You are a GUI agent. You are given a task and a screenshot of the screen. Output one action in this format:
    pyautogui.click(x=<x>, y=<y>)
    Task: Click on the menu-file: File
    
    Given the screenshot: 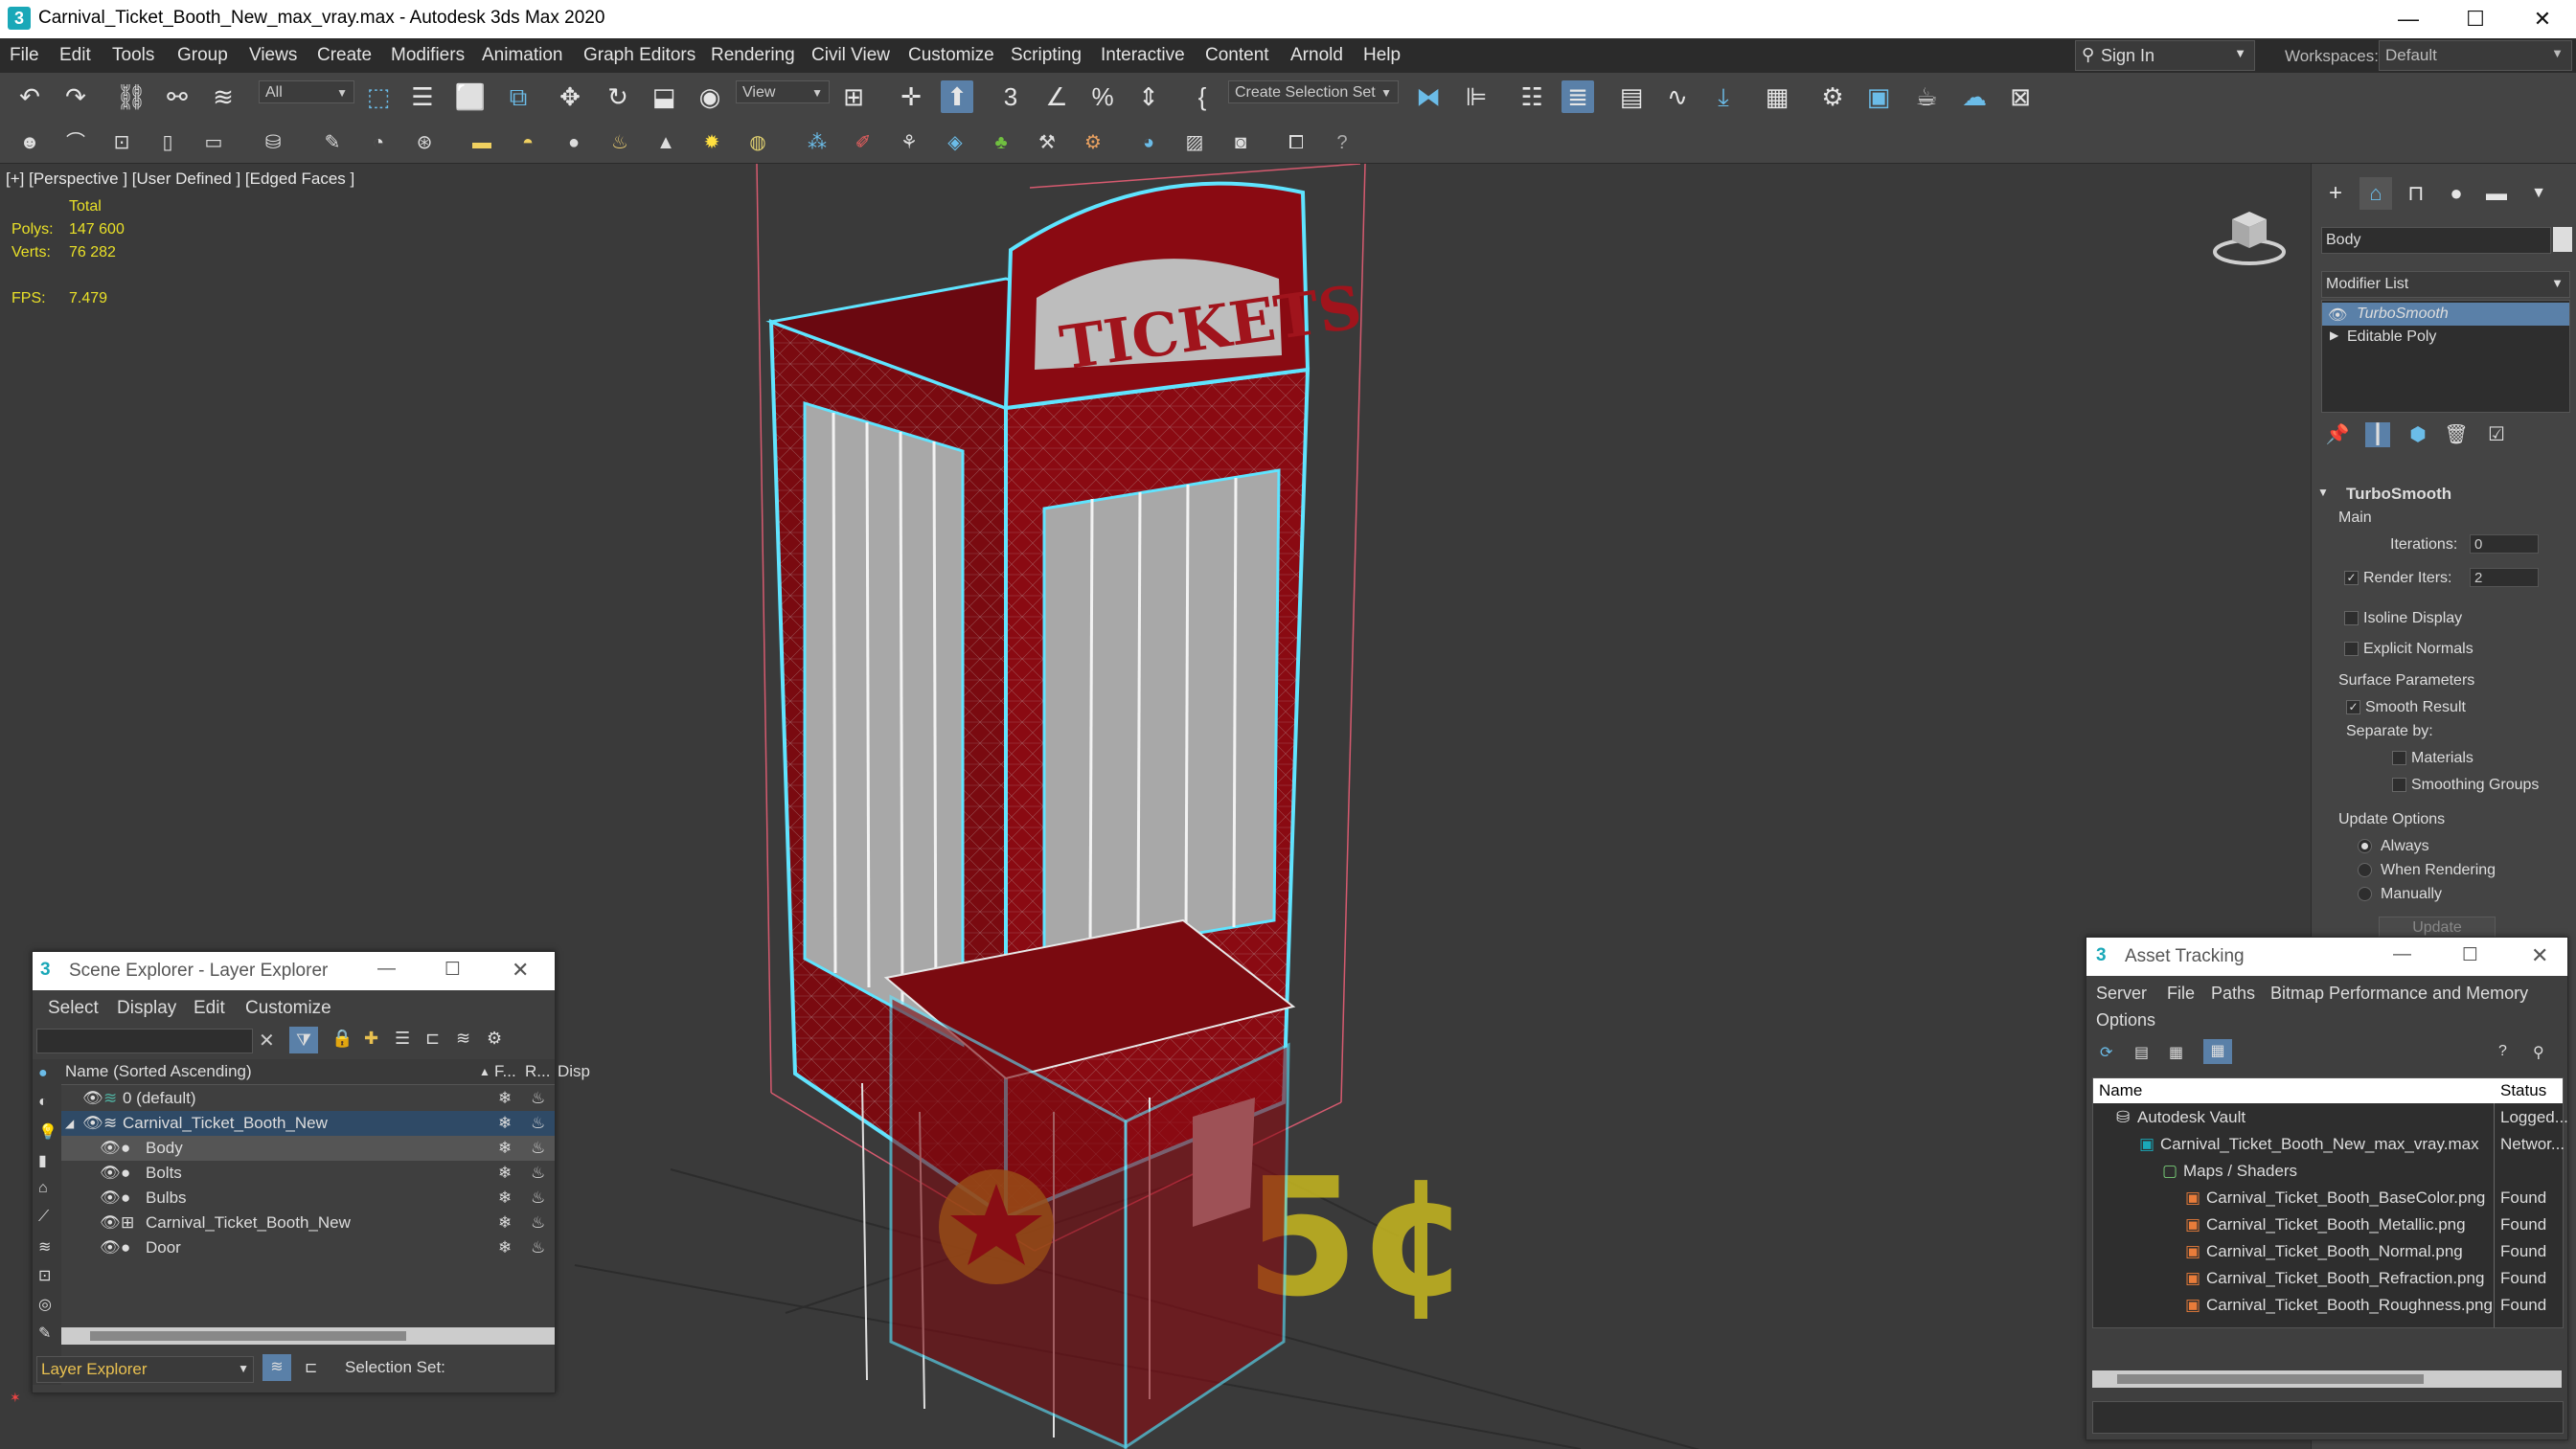 What is the action you would take?
    pyautogui.click(x=24, y=55)
    